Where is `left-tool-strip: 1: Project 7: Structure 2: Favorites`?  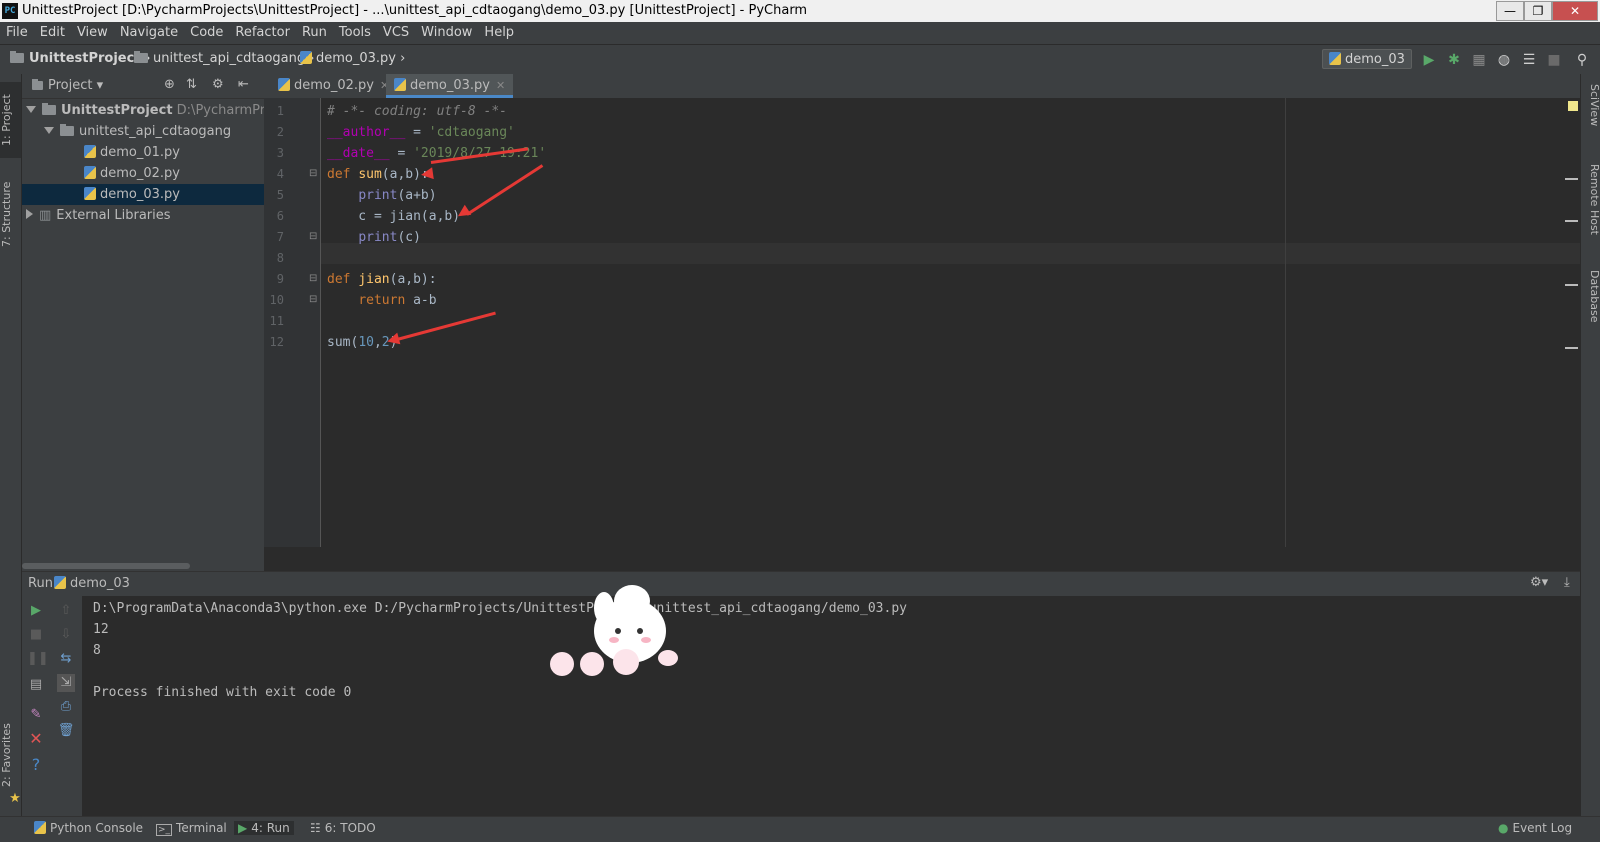 left-tool-strip: 1: Project 7: Structure 2: Favorites is located at coordinates (11, 445).